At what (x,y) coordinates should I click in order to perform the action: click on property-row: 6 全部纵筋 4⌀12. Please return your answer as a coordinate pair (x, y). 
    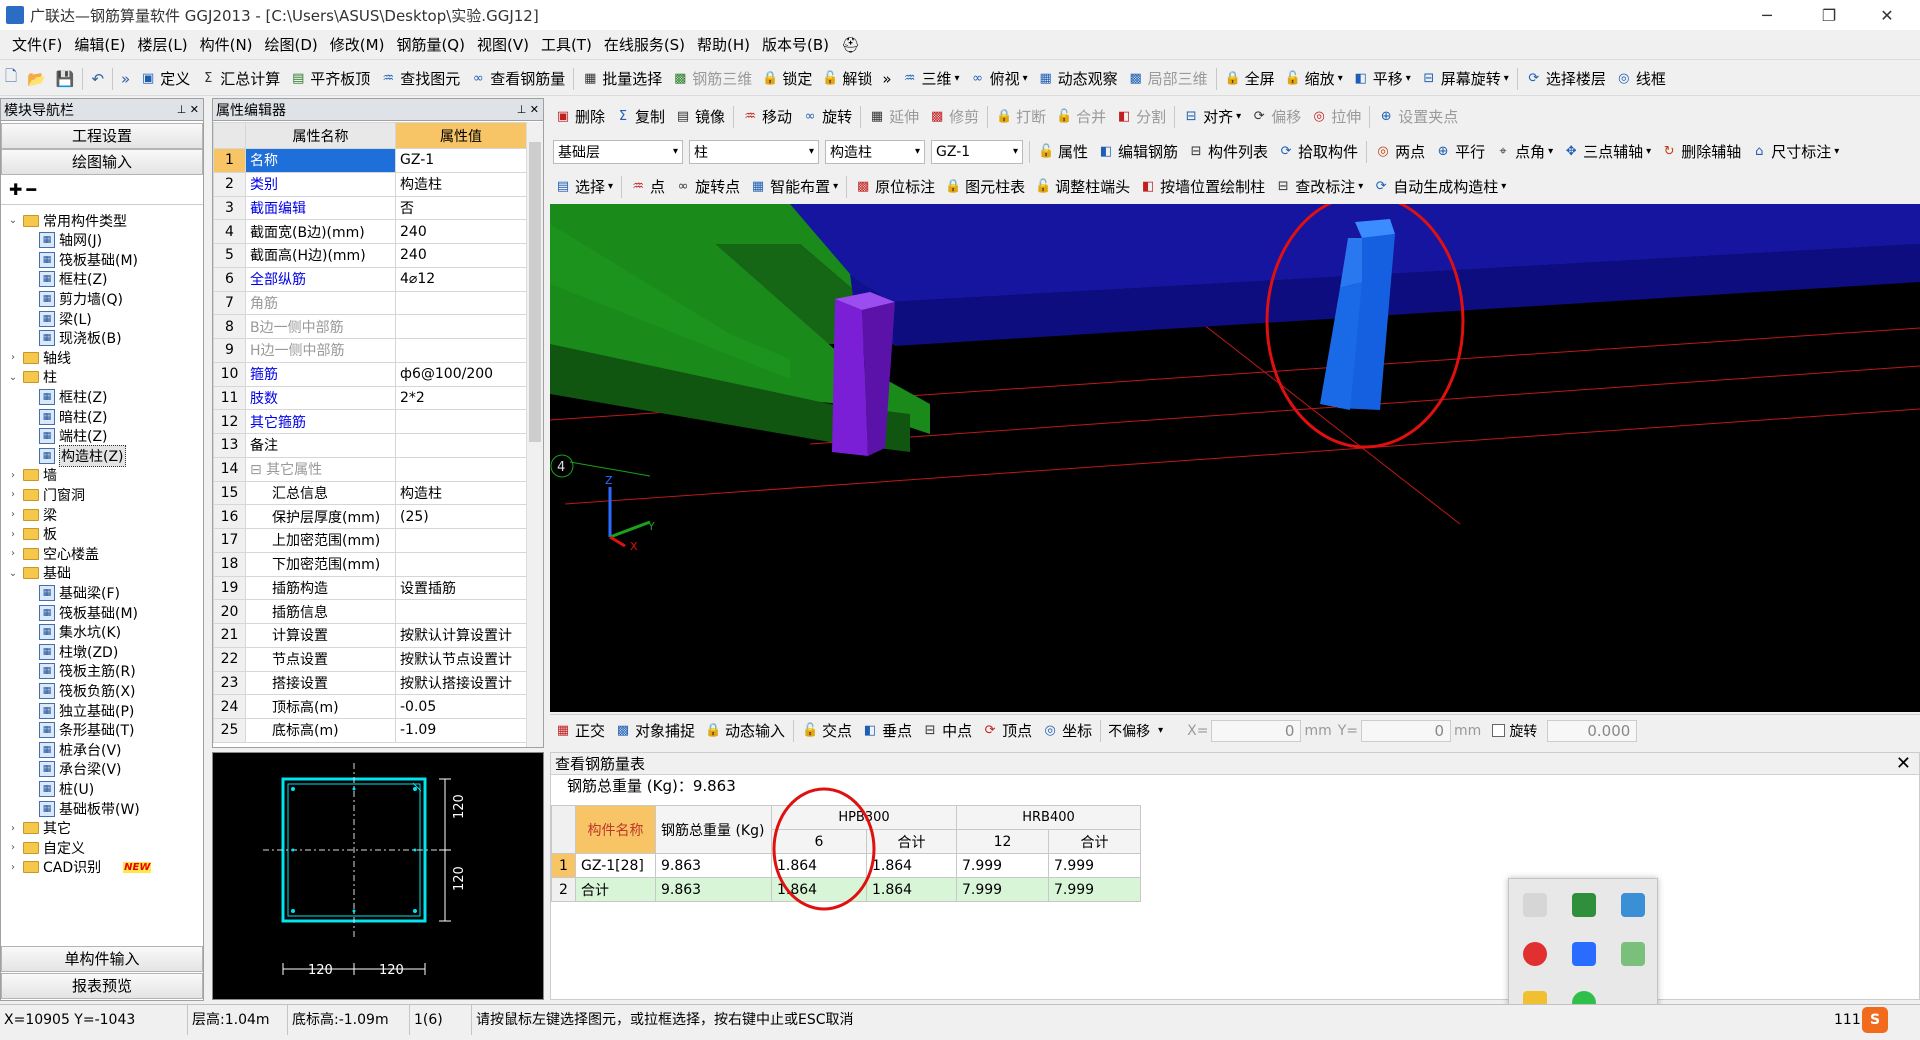
    Looking at the image, I should click on (370, 279).